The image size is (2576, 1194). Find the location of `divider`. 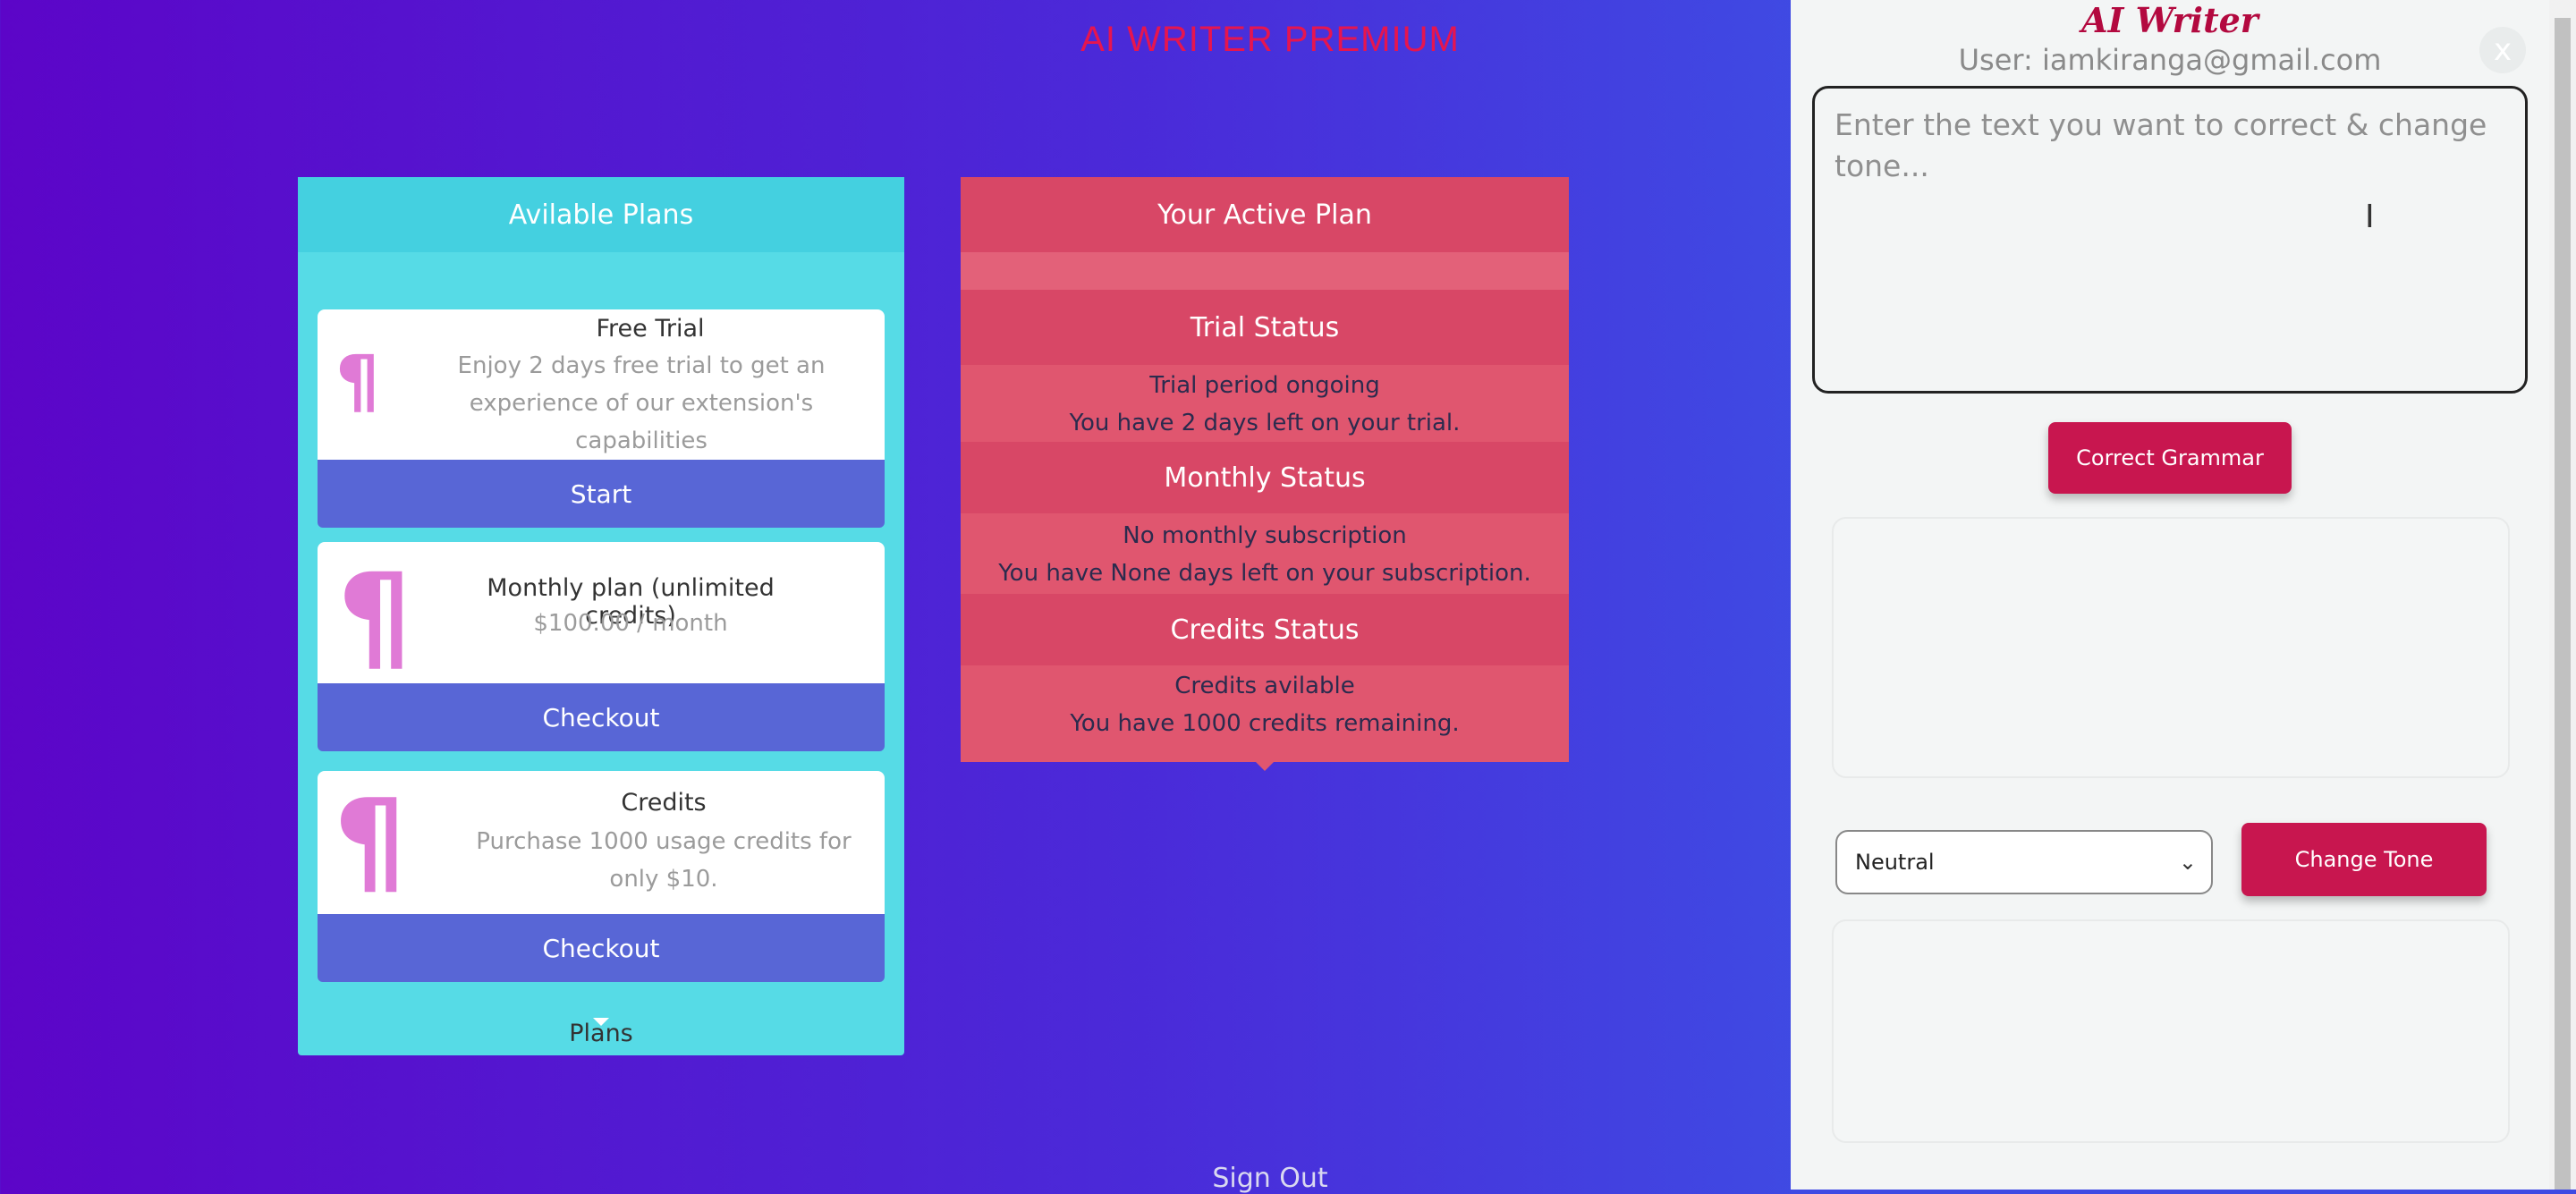

divider is located at coordinates (1265, 271).